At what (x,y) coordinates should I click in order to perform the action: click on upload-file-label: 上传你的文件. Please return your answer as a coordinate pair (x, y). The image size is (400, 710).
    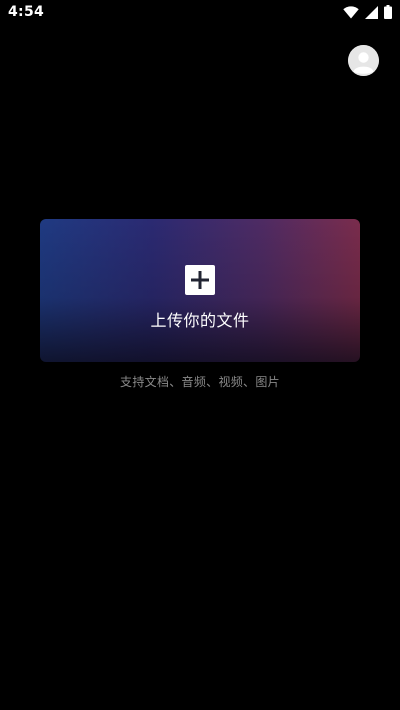
    Looking at the image, I should click on (200, 319).